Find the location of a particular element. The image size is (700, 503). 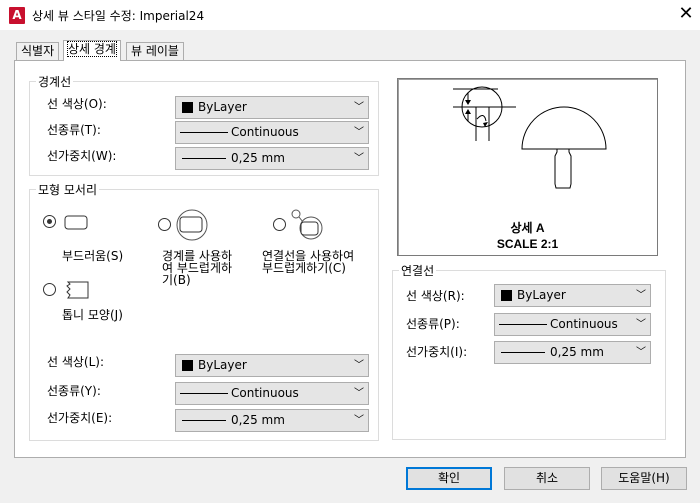

edge-linetype-select: Continuous ﹀ is located at coordinates (272, 393).